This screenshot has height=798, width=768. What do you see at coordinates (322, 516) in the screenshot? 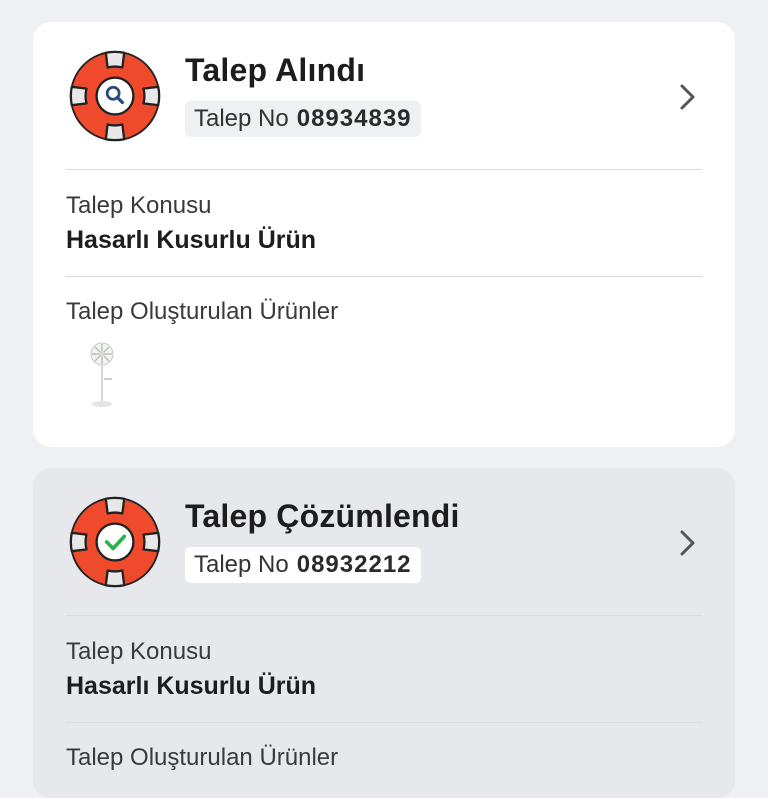
I see `status-title: Talep Çözümlendi` at bounding box center [322, 516].